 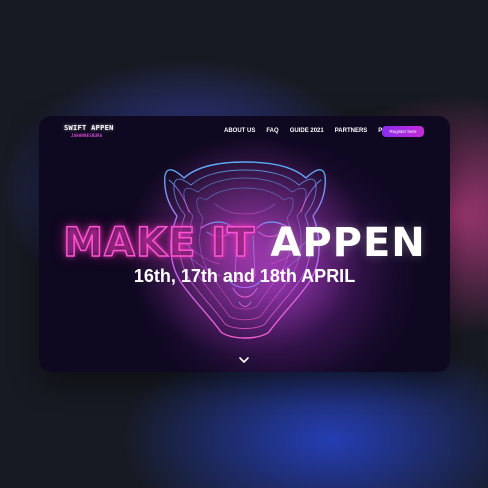 I want to click on hero-headline: MAKE IT APPEN, so click(x=244, y=243).